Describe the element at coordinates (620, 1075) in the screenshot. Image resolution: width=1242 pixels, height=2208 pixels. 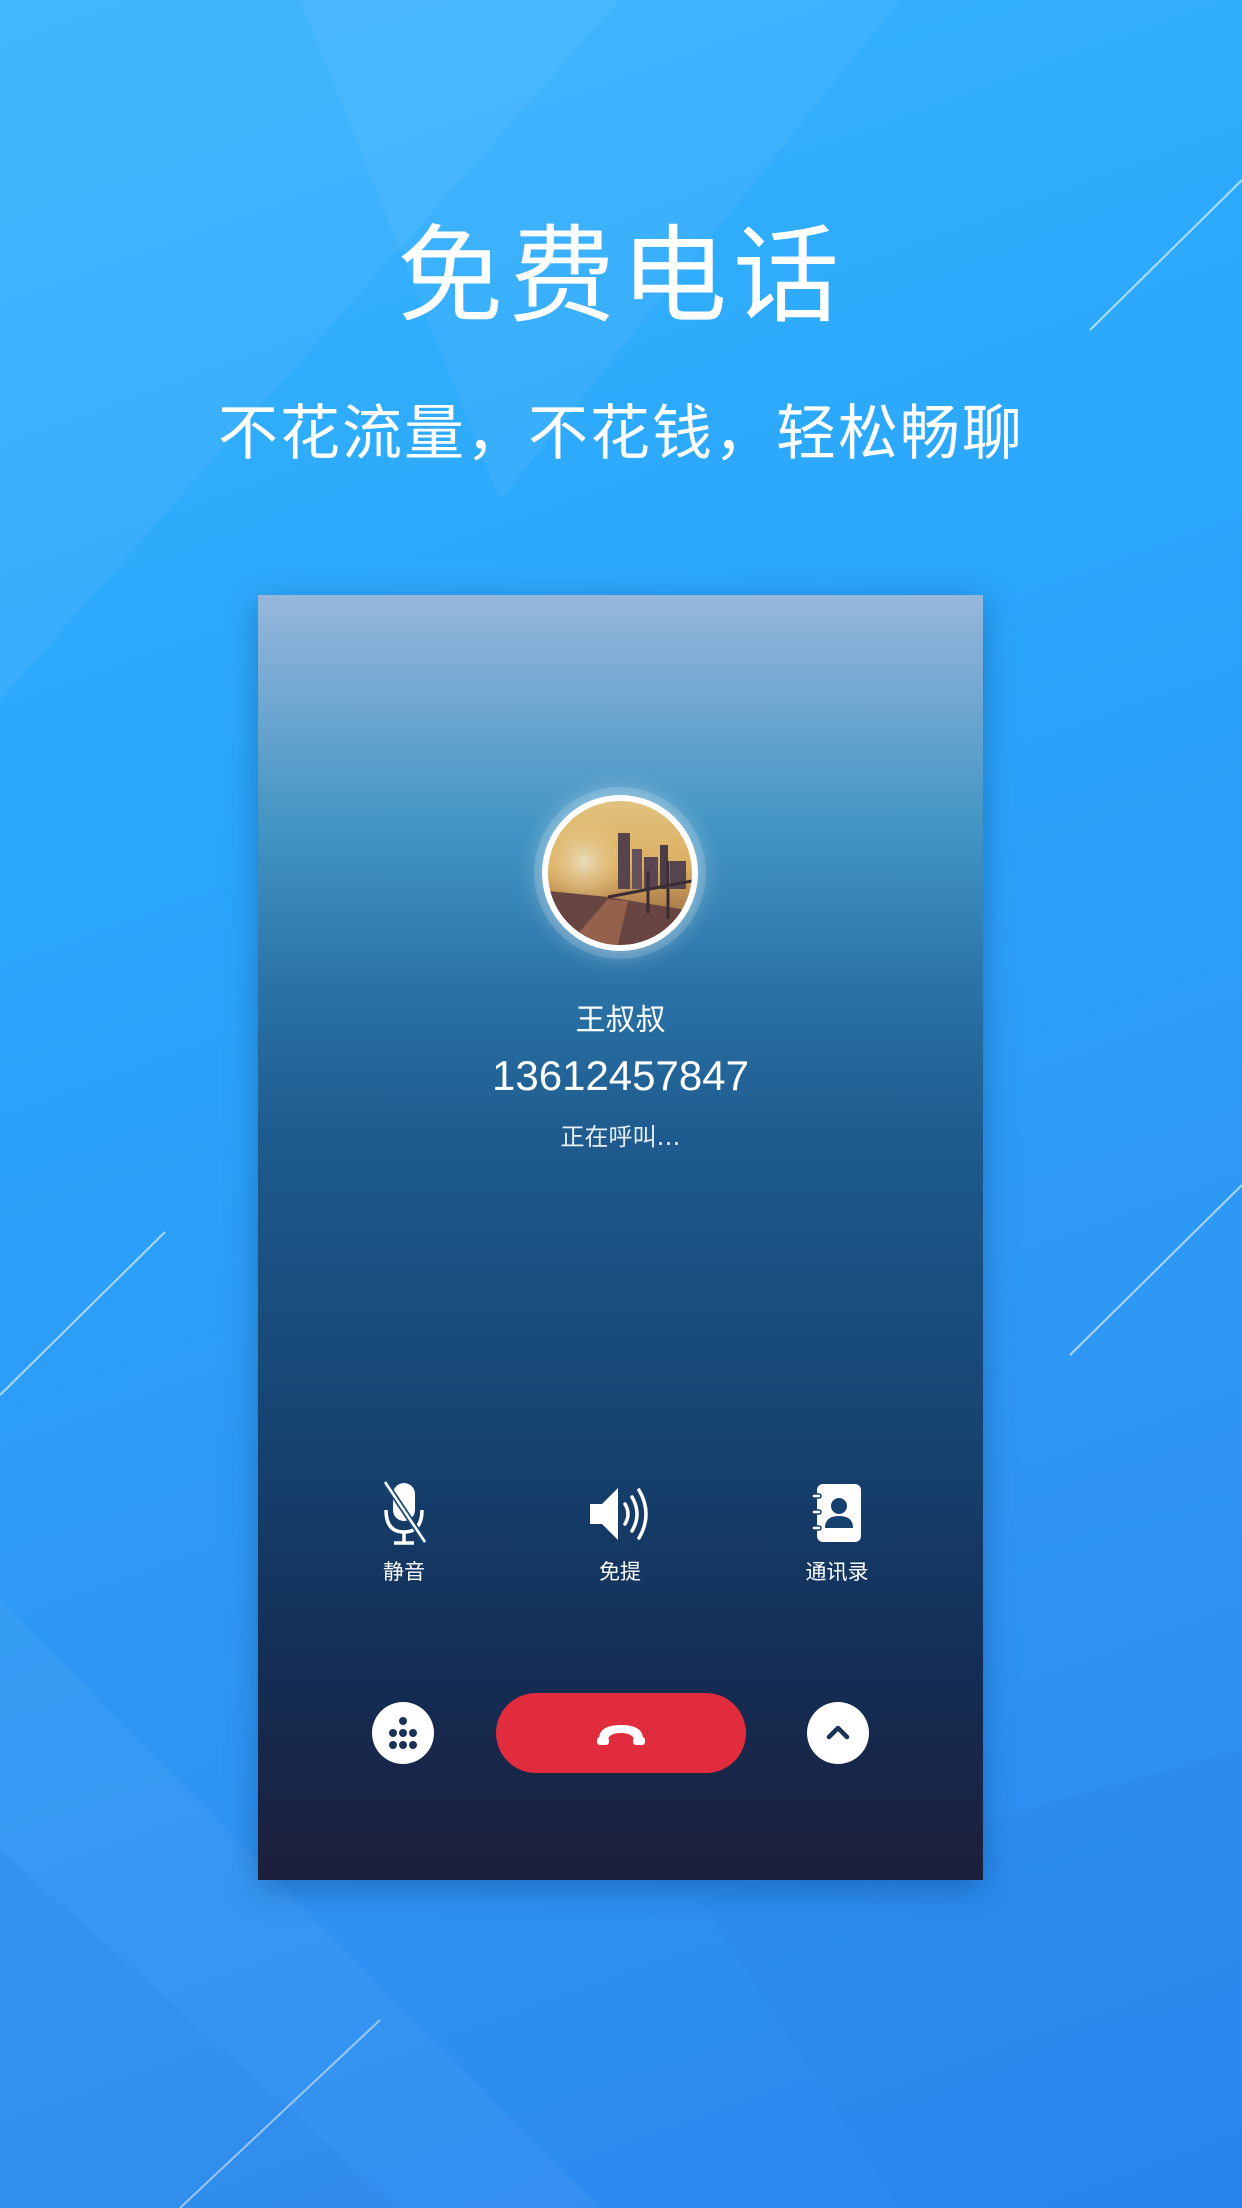
I see `contact-number: 13612457847` at that location.